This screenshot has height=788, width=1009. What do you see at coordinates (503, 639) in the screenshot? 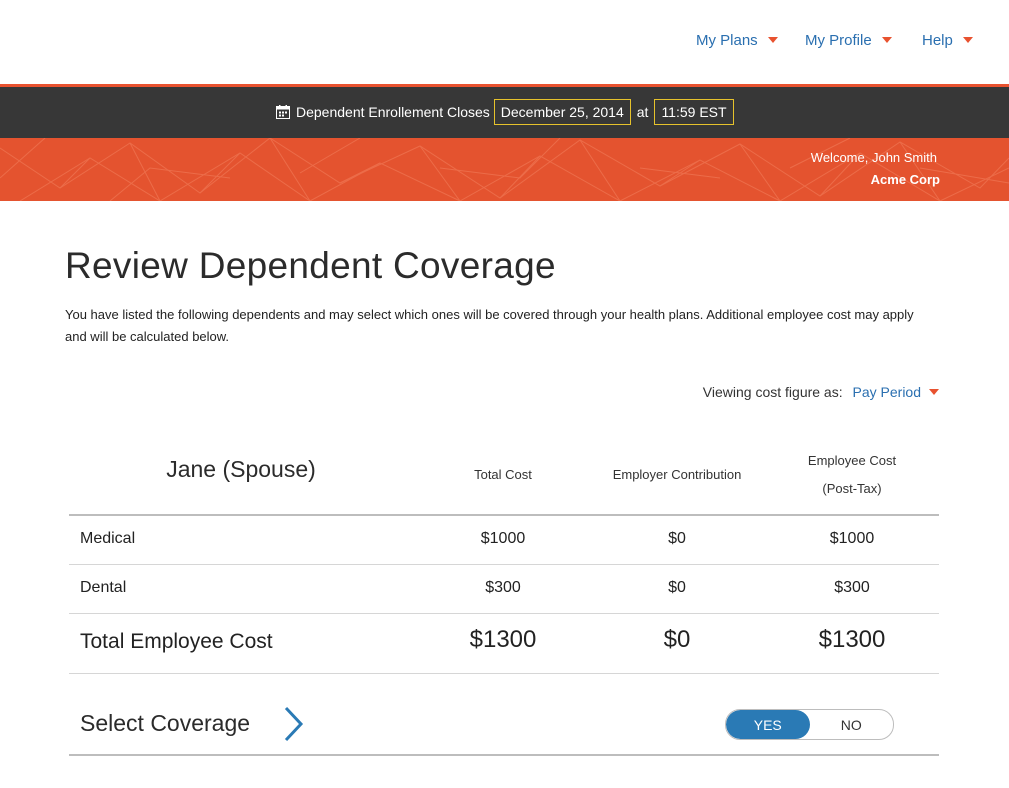
I see `total-cost-value: $1300` at bounding box center [503, 639].